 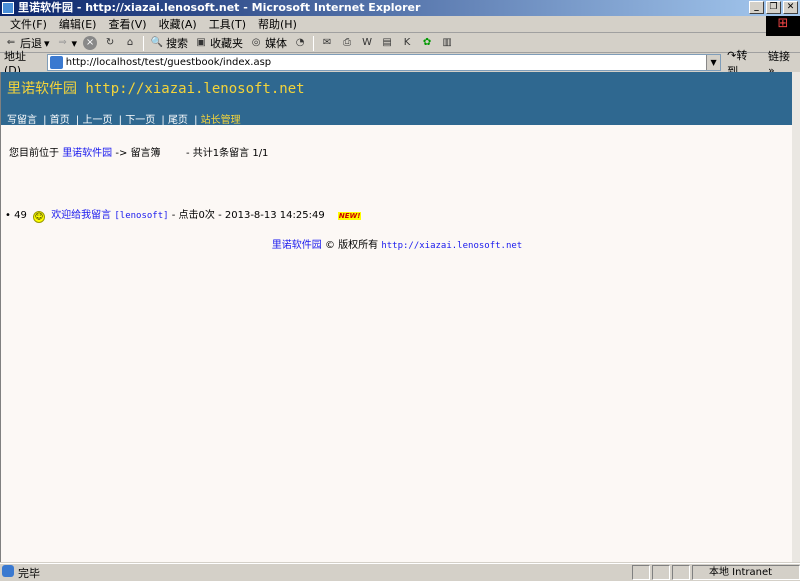 I want to click on menu-file: 文件(F), so click(x=28, y=24).